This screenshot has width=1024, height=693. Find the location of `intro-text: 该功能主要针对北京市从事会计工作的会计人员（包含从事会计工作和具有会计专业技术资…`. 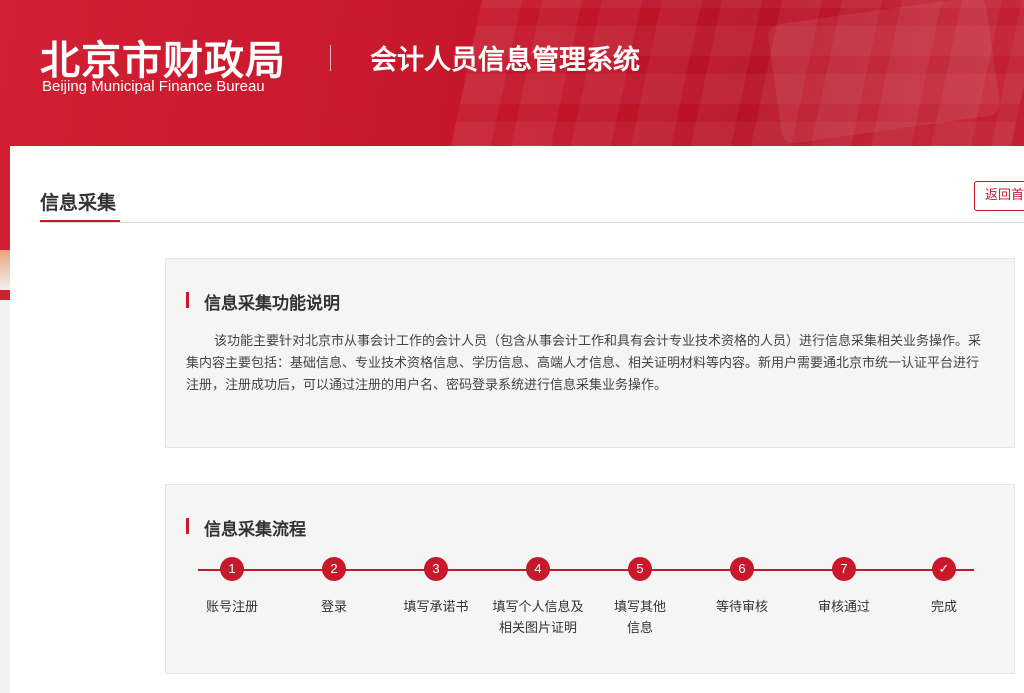

intro-text: 该功能主要针对北京市从事会计工作的会计人员（包含从事会计工作和具有会计专业技术资… is located at coordinates (584, 363).